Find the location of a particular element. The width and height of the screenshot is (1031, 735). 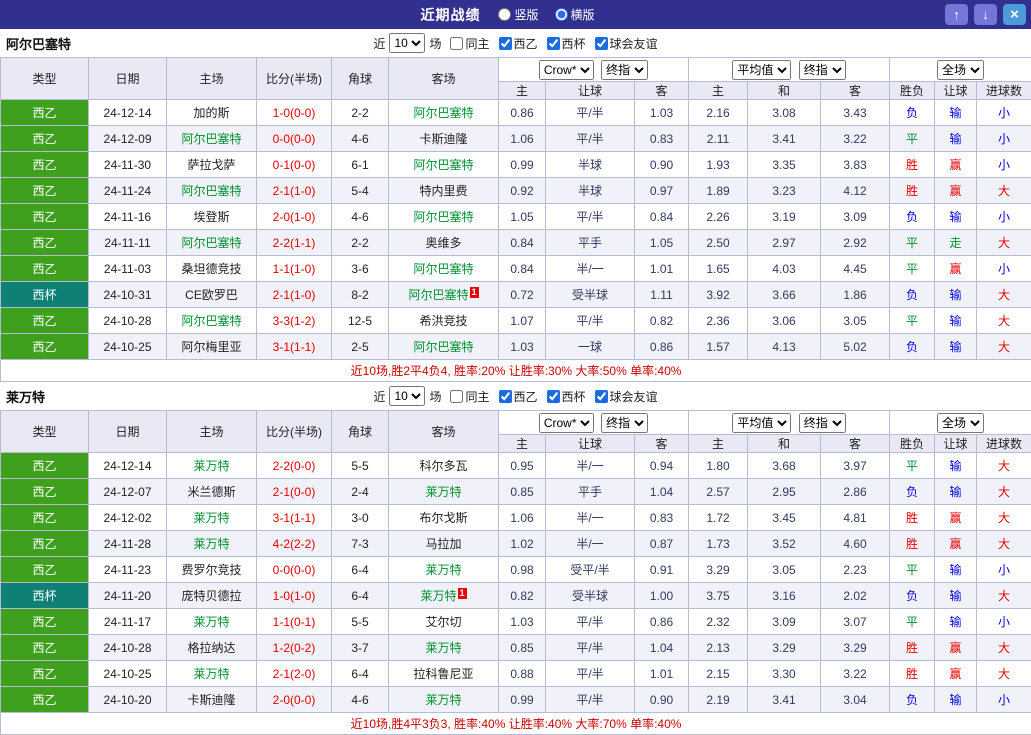

odds-cell: 0.90 is located at coordinates (662, 700).